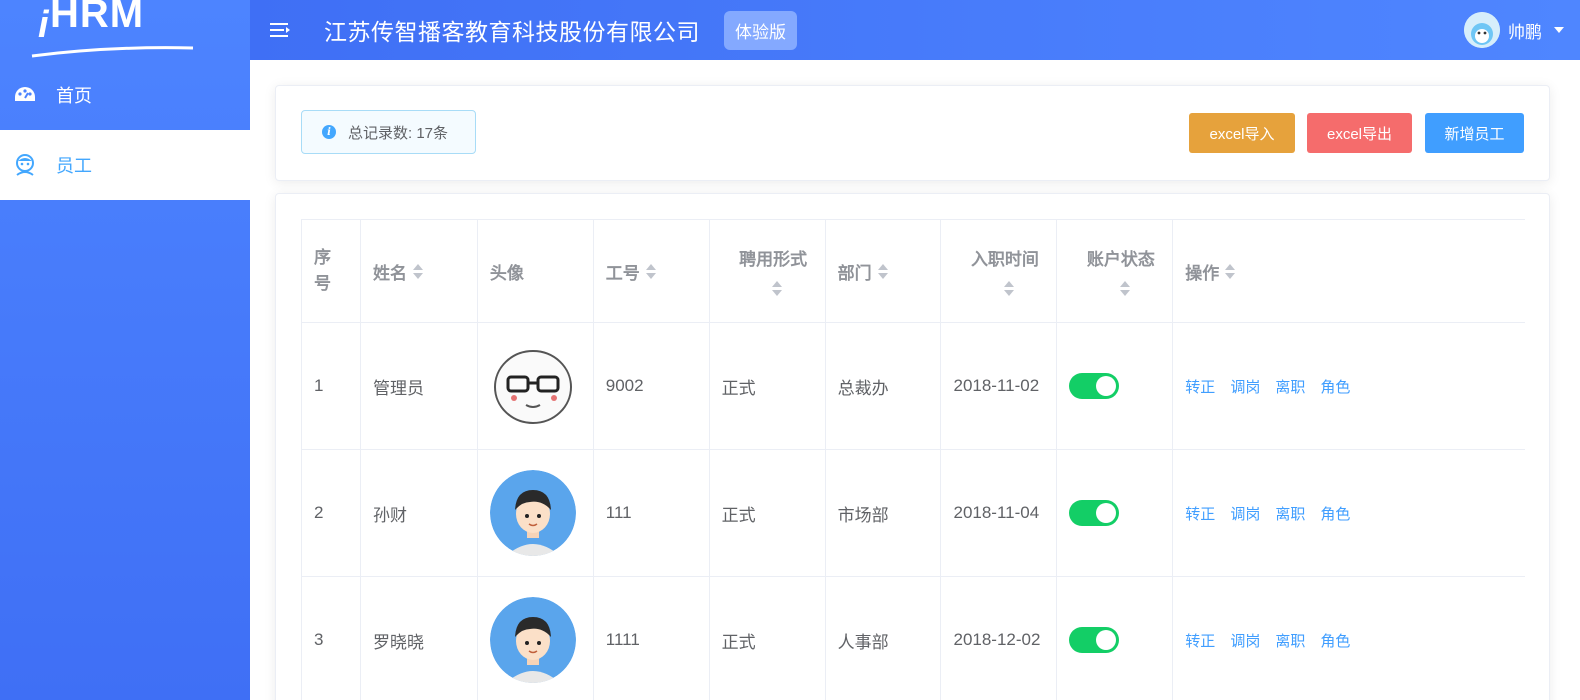 This screenshot has width=1580, height=700. What do you see at coordinates (1202, 273) in the screenshot?
I see `header-label: 操作` at bounding box center [1202, 273].